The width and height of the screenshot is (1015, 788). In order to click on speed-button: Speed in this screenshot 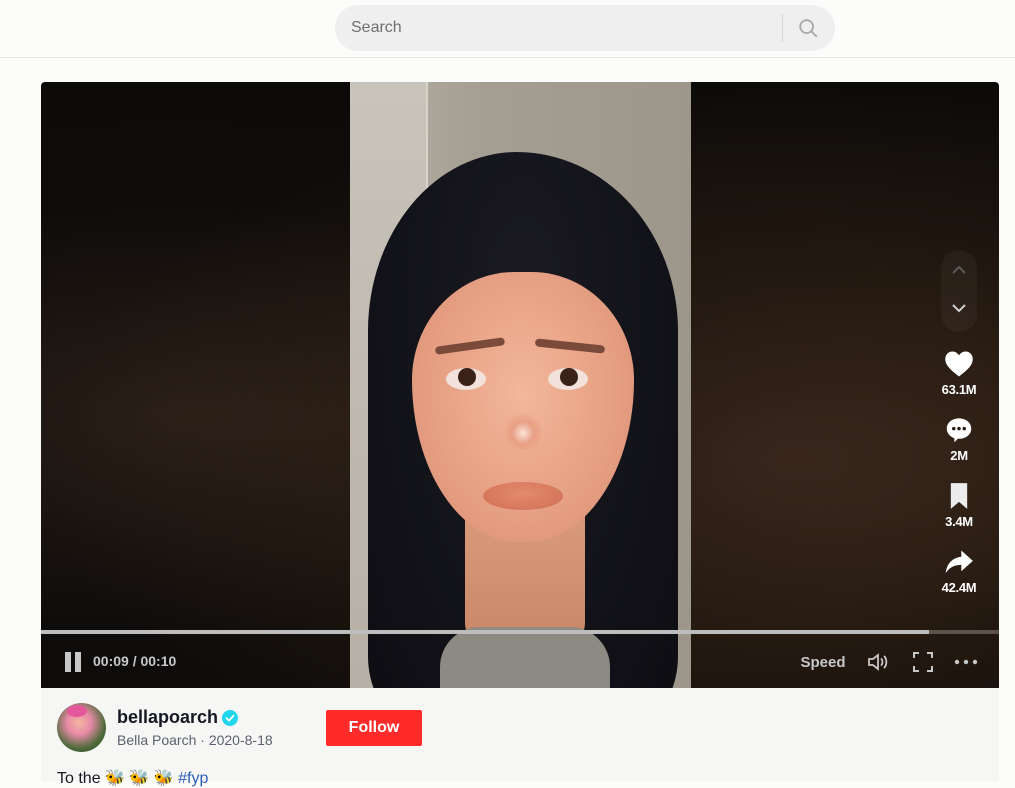, I will do `click(823, 662)`.